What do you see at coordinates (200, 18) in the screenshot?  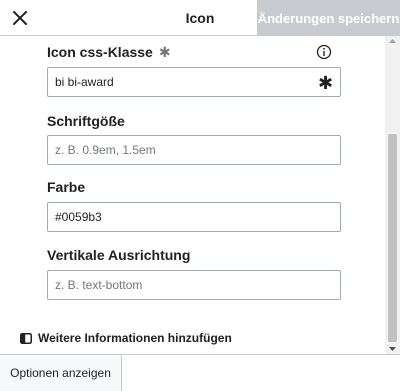 I see `dialog-header: Icon Änderungen speichern` at bounding box center [200, 18].